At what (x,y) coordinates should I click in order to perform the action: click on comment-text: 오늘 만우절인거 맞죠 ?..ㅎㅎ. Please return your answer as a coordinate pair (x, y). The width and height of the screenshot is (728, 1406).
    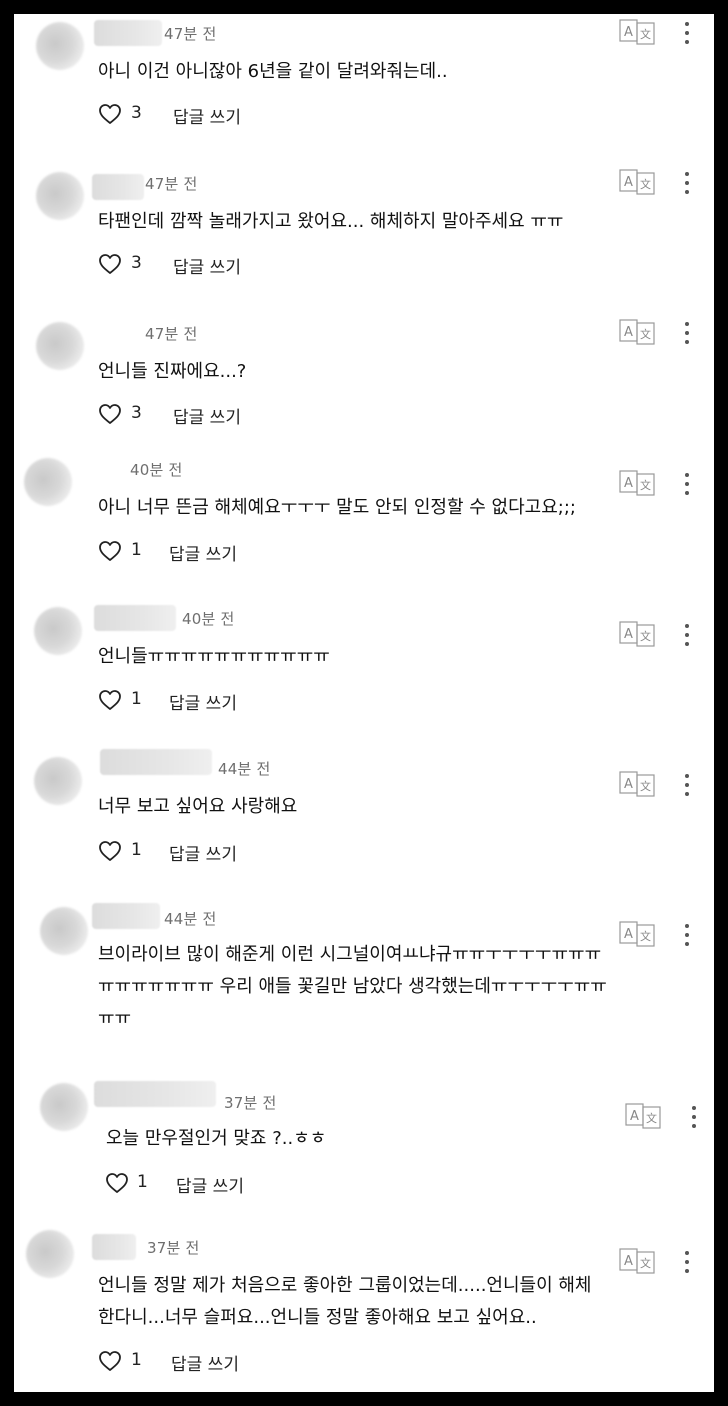
    Looking at the image, I should click on (216, 1139).